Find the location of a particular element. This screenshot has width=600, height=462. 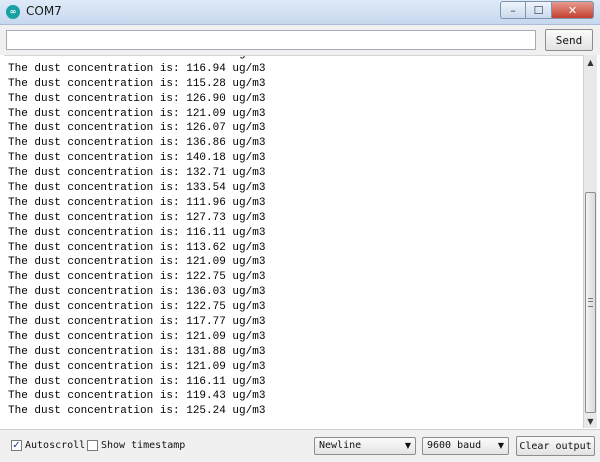

minimize-button: – is located at coordinates (513, 10).